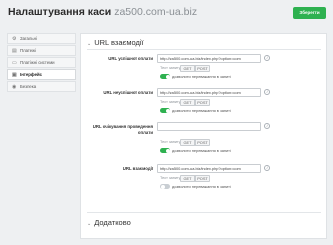 This screenshot has width=333, height=245. Describe the element at coordinates (130, 58) in the screenshot. I see `field-label: URL успішної оплати` at that location.